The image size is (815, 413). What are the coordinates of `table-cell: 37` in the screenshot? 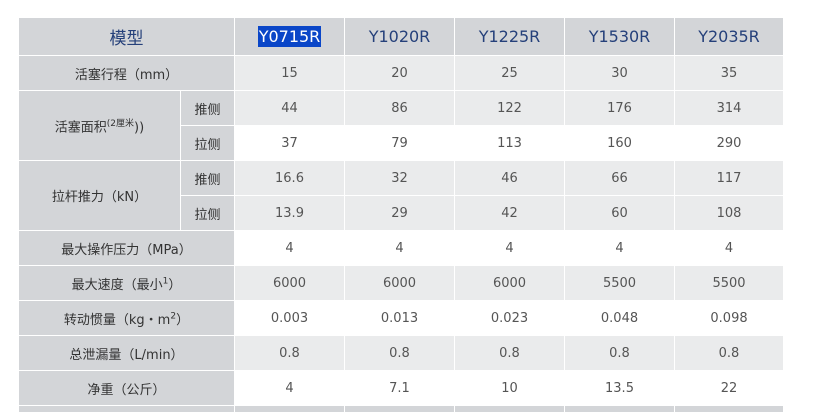 It's located at (289, 143).